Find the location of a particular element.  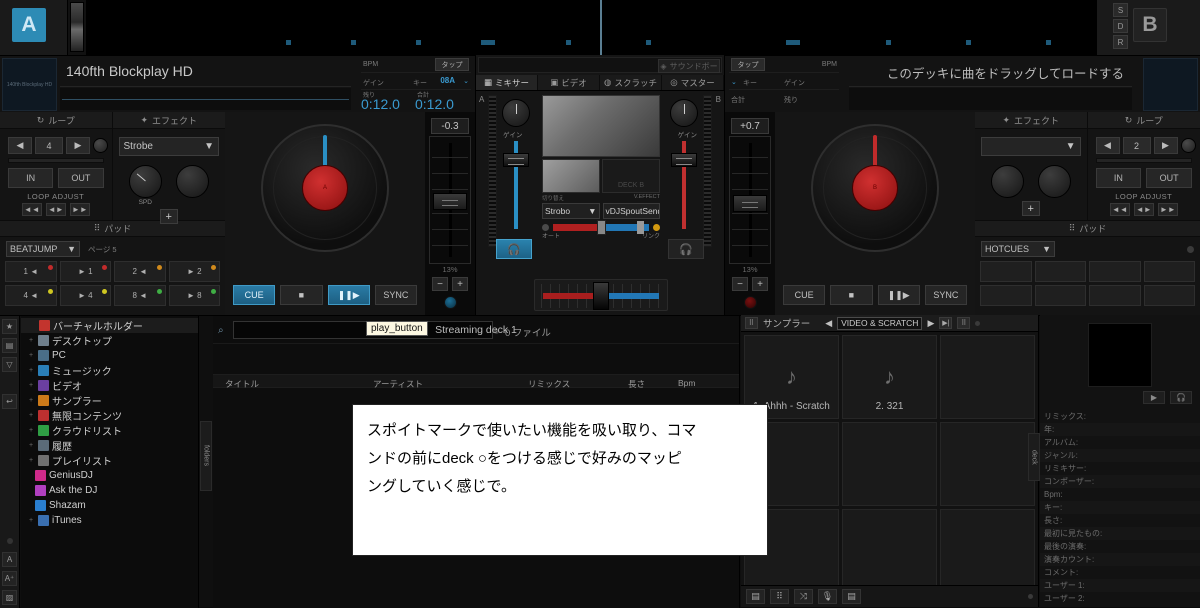

mic-icon: 🎙 is located at coordinates (827, 596).